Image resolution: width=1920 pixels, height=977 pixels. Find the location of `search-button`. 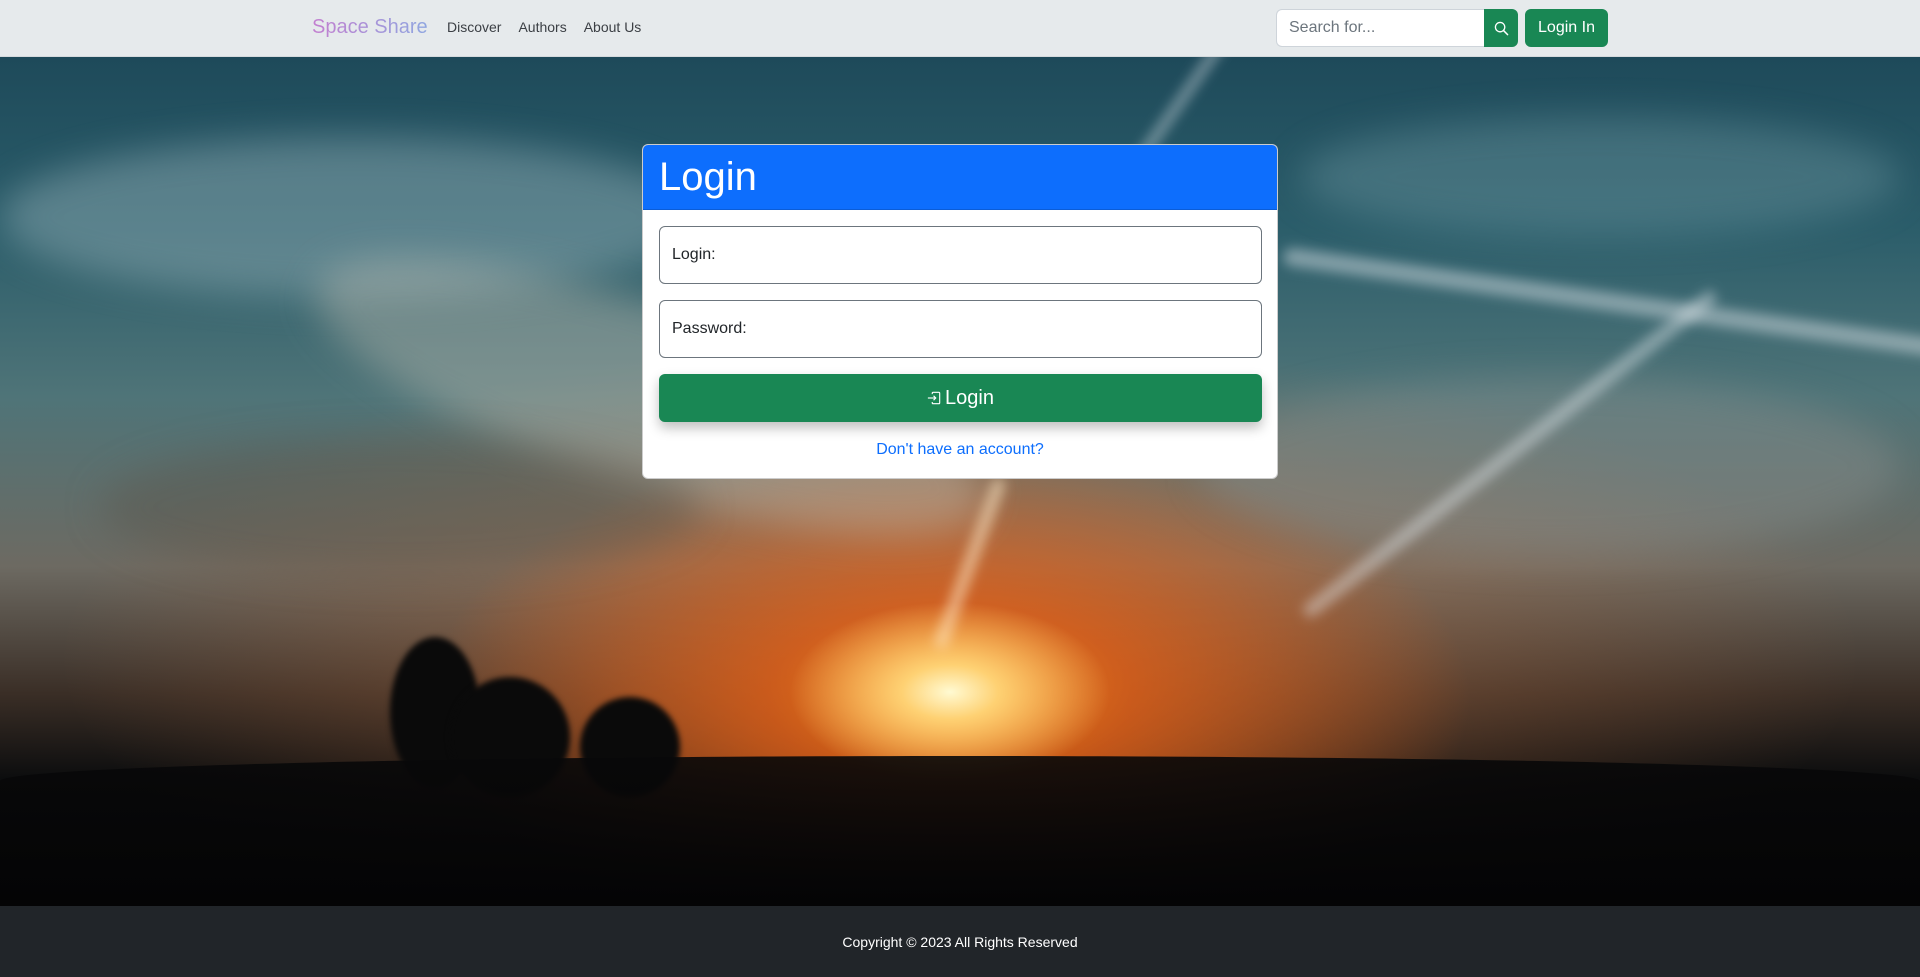

search-button is located at coordinates (1501, 28).